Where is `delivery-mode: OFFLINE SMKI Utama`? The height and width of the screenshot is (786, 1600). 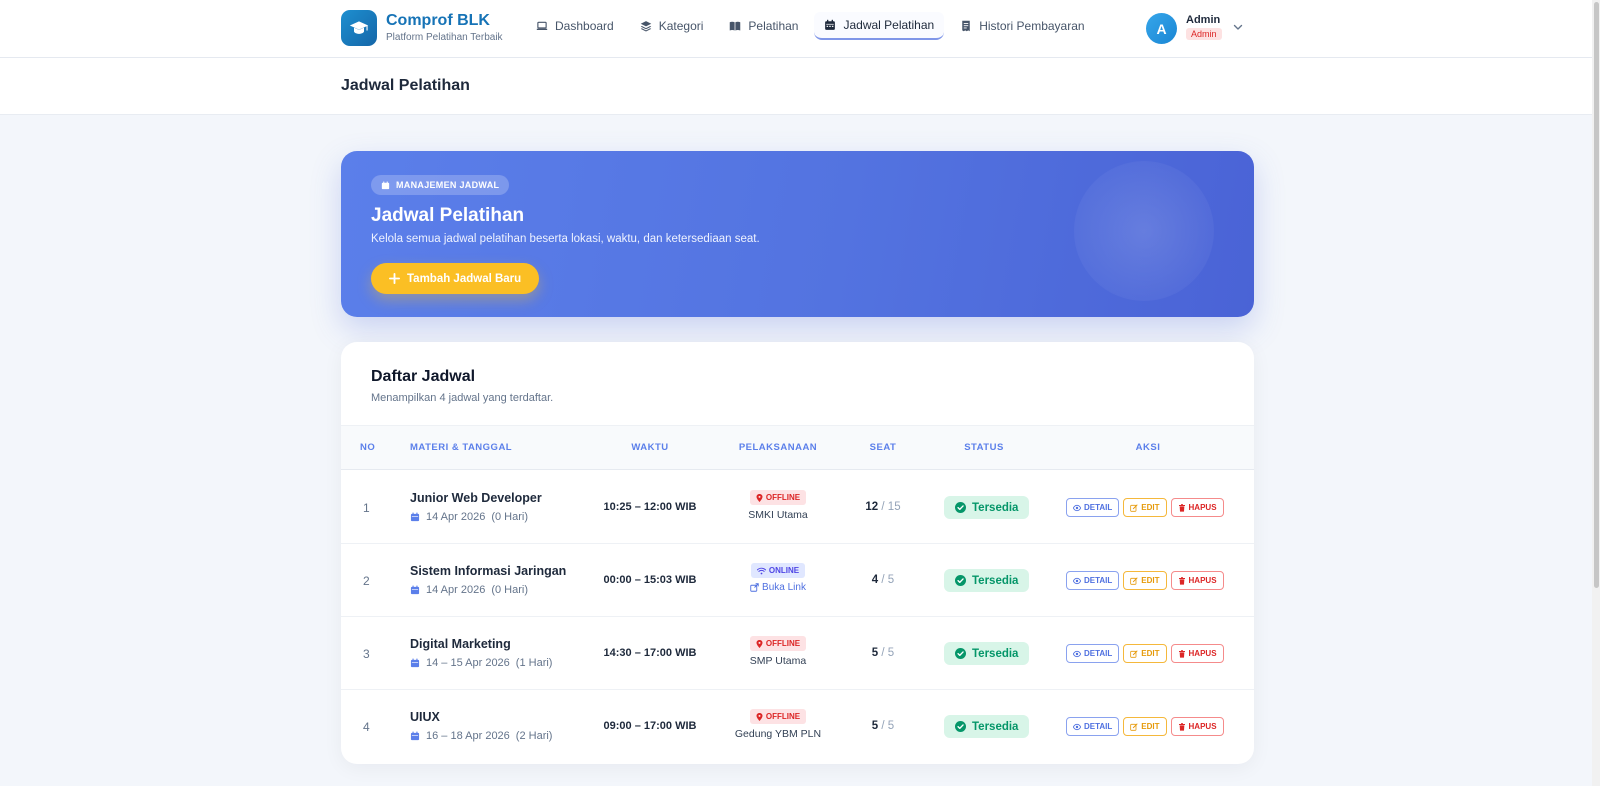 delivery-mode: OFFLINE SMKI Utama is located at coordinates (778, 505).